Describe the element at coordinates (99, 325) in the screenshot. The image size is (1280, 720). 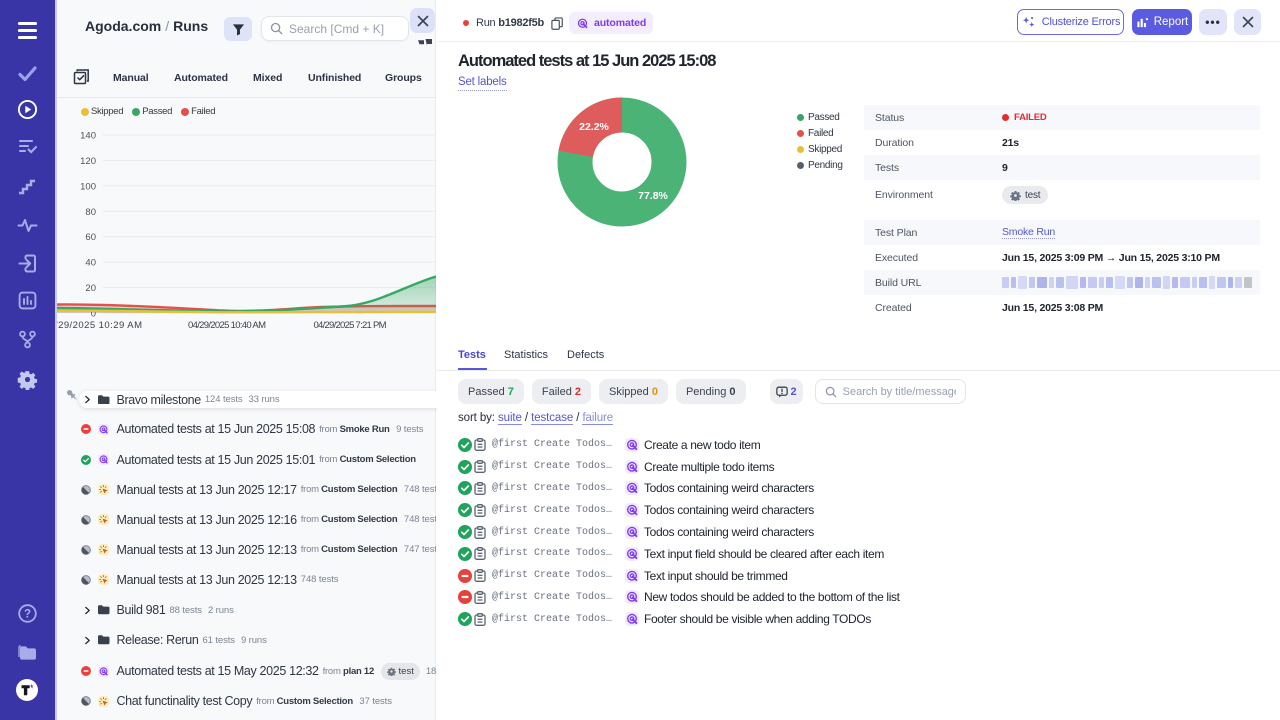
I see `svg-text: /29/2025 10:29 AM` at that location.